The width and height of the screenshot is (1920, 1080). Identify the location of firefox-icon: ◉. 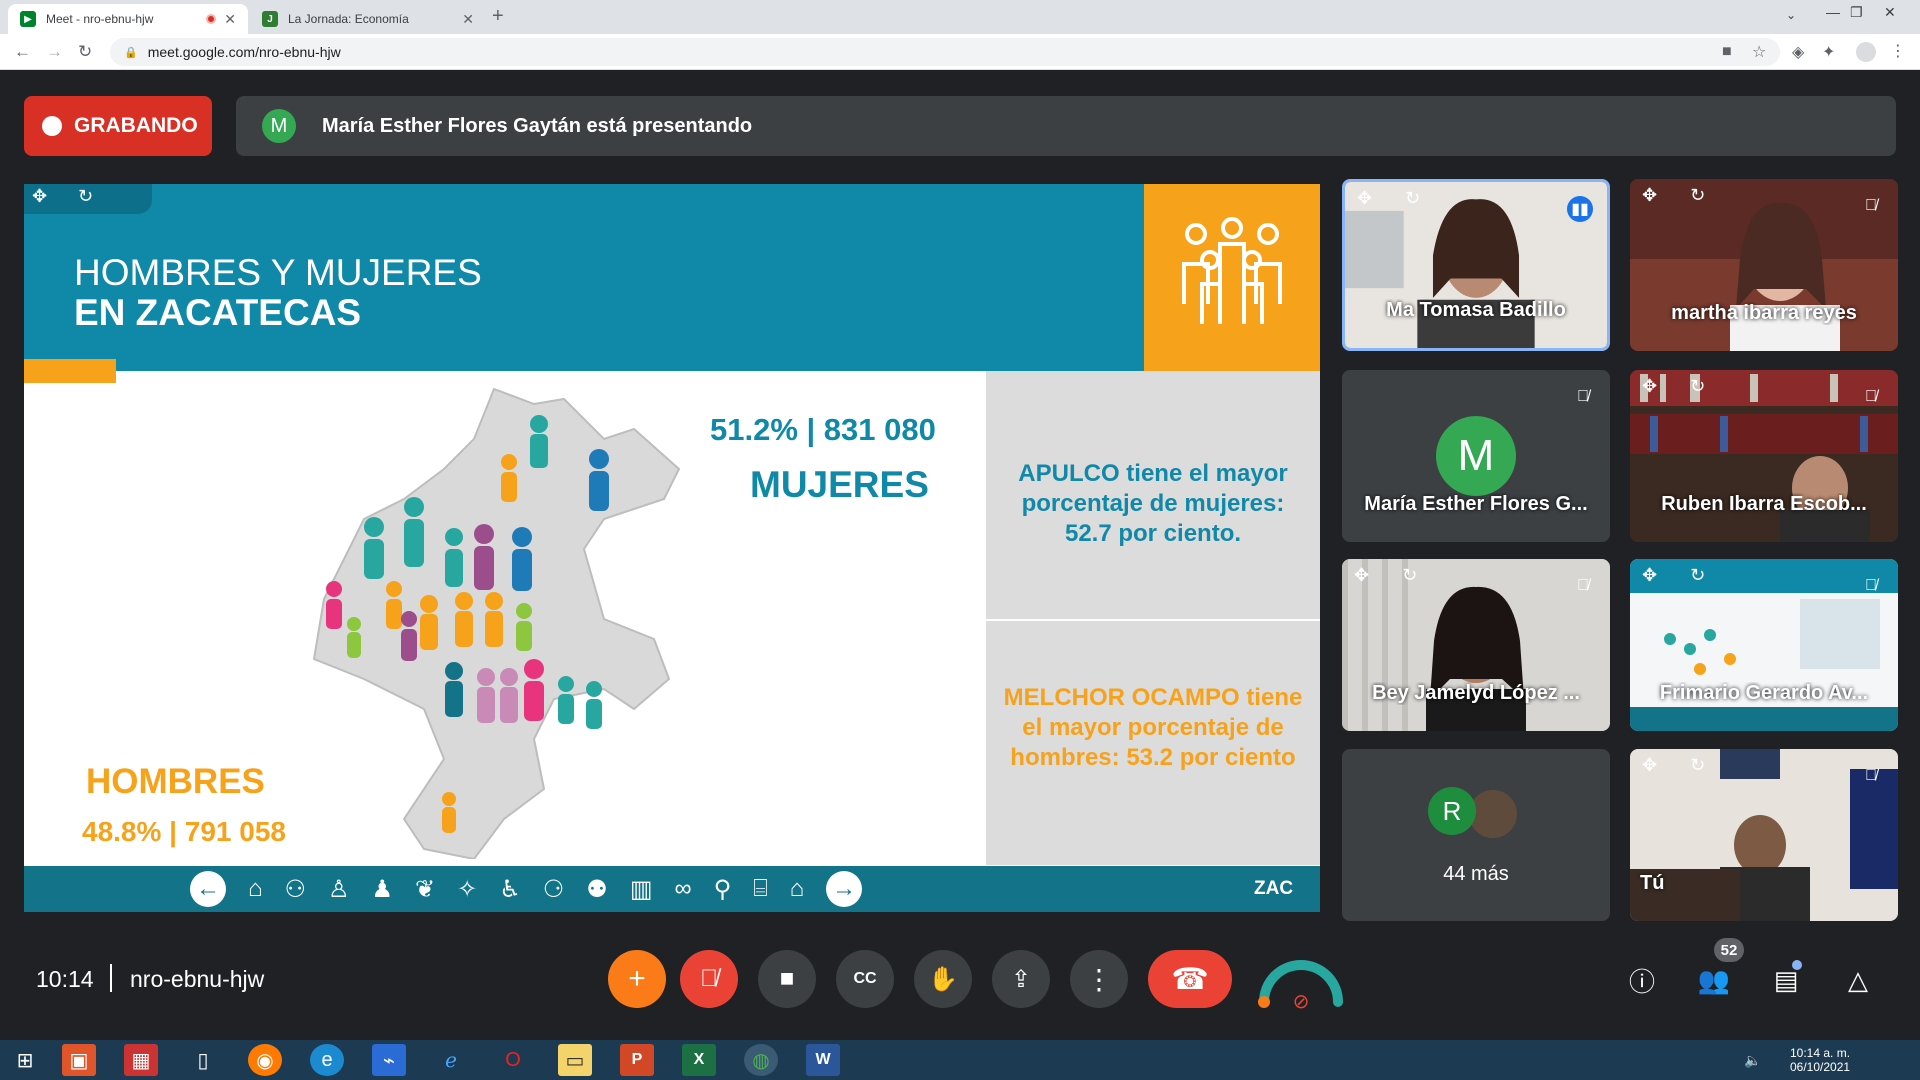
(265, 1060).